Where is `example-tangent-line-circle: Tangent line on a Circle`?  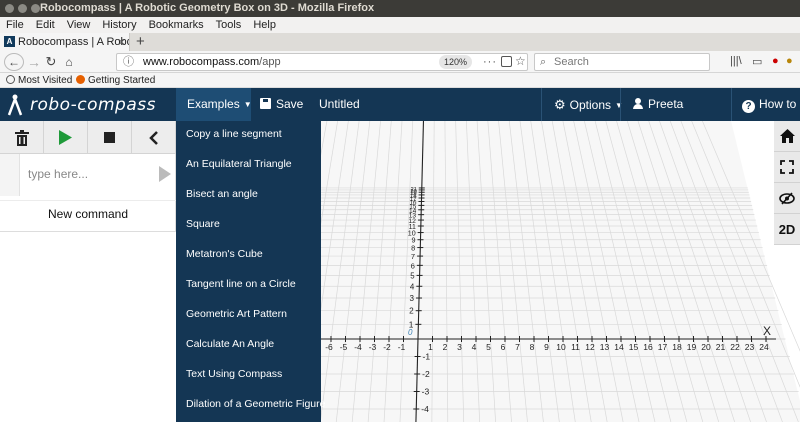 example-tangent-line-circle: Tangent line on a Circle is located at coordinates (248, 286).